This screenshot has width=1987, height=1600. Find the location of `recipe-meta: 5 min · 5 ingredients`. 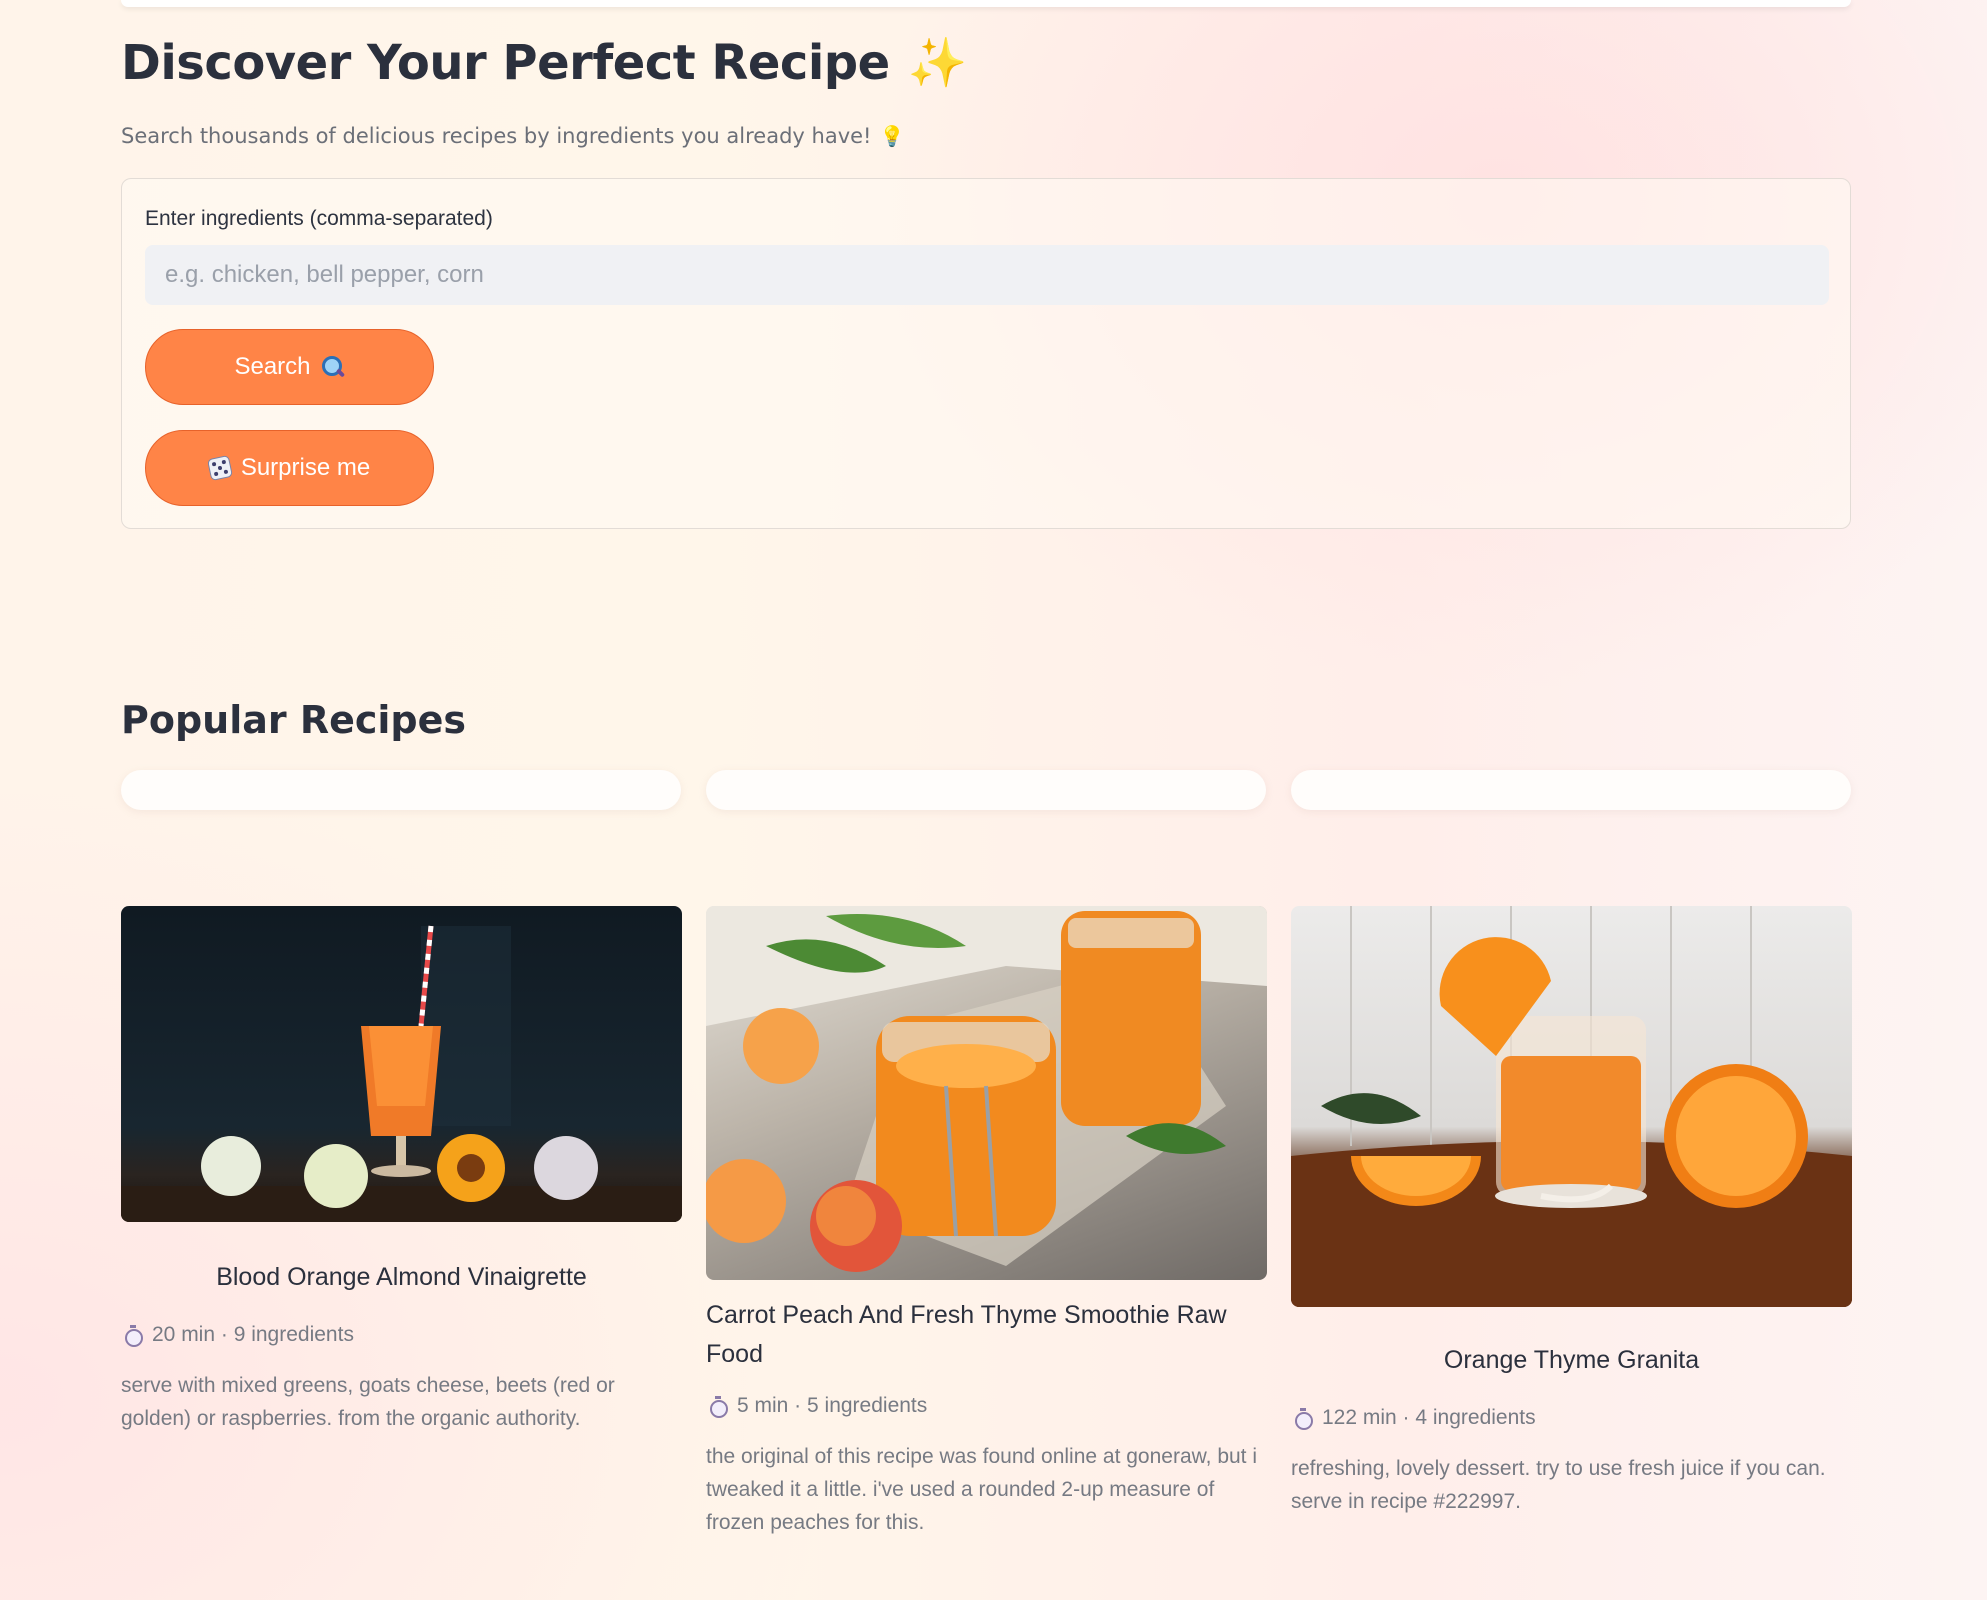

recipe-meta: 5 min · 5 ingredients is located at coordinates (986, 1406).